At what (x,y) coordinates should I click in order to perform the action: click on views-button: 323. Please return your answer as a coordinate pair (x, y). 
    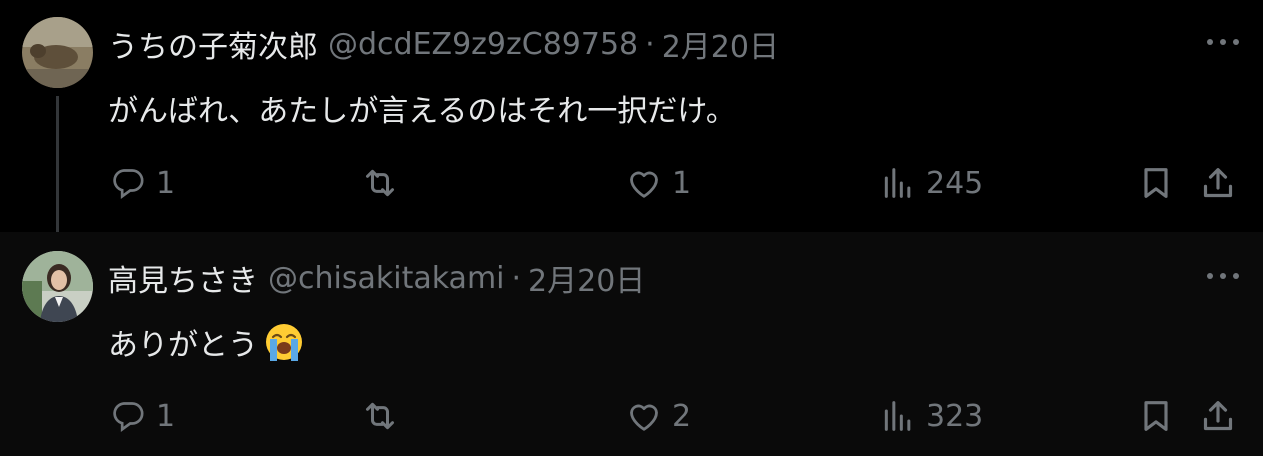
    Looking at the image, I should click on (930, 416).